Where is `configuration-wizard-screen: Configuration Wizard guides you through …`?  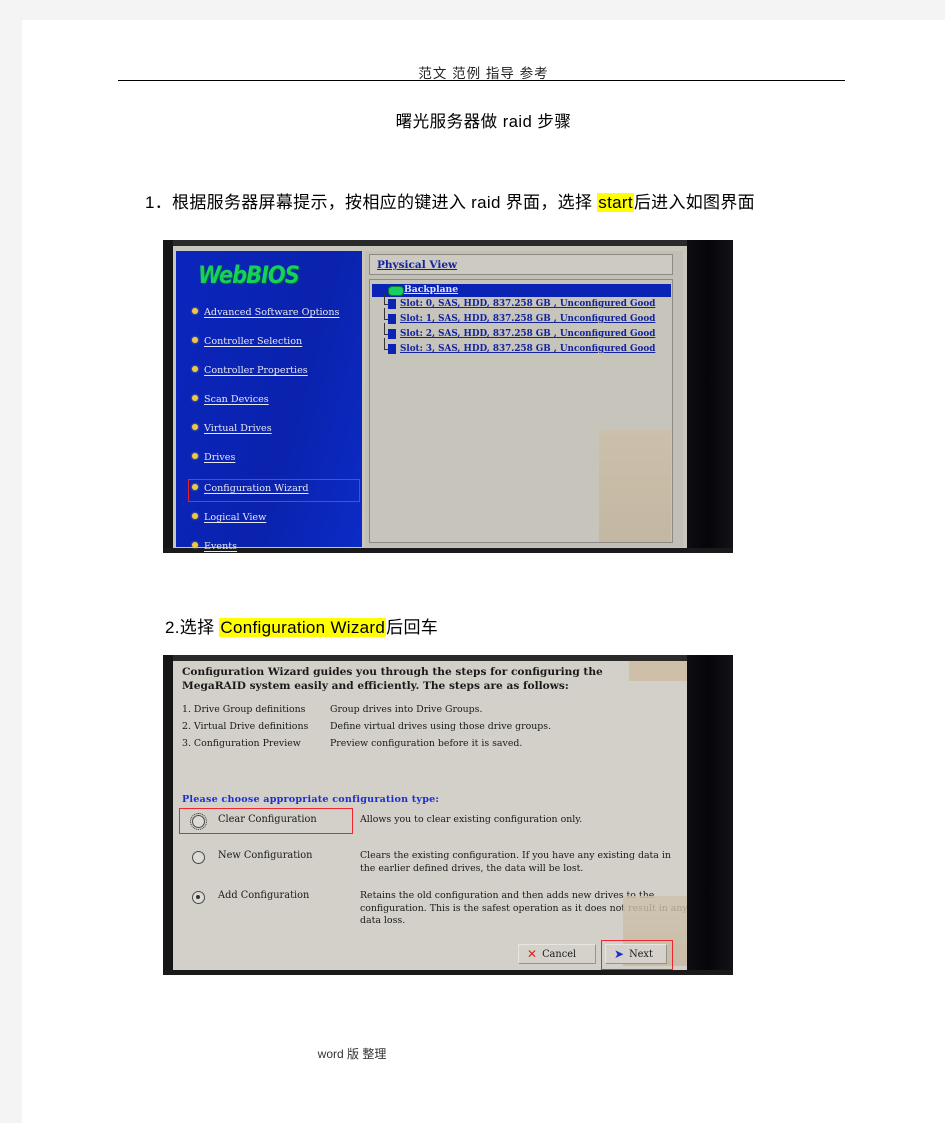 configuration-wizard-screen: Configuration Wizard guides you through … is located at coordinates (430, 815).